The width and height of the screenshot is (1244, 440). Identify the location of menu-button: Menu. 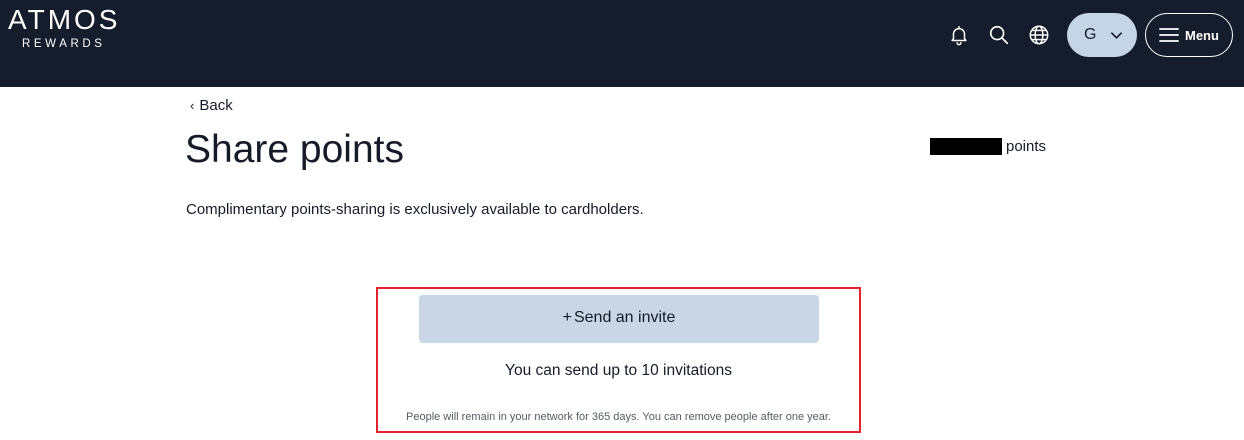
(1189, 35).